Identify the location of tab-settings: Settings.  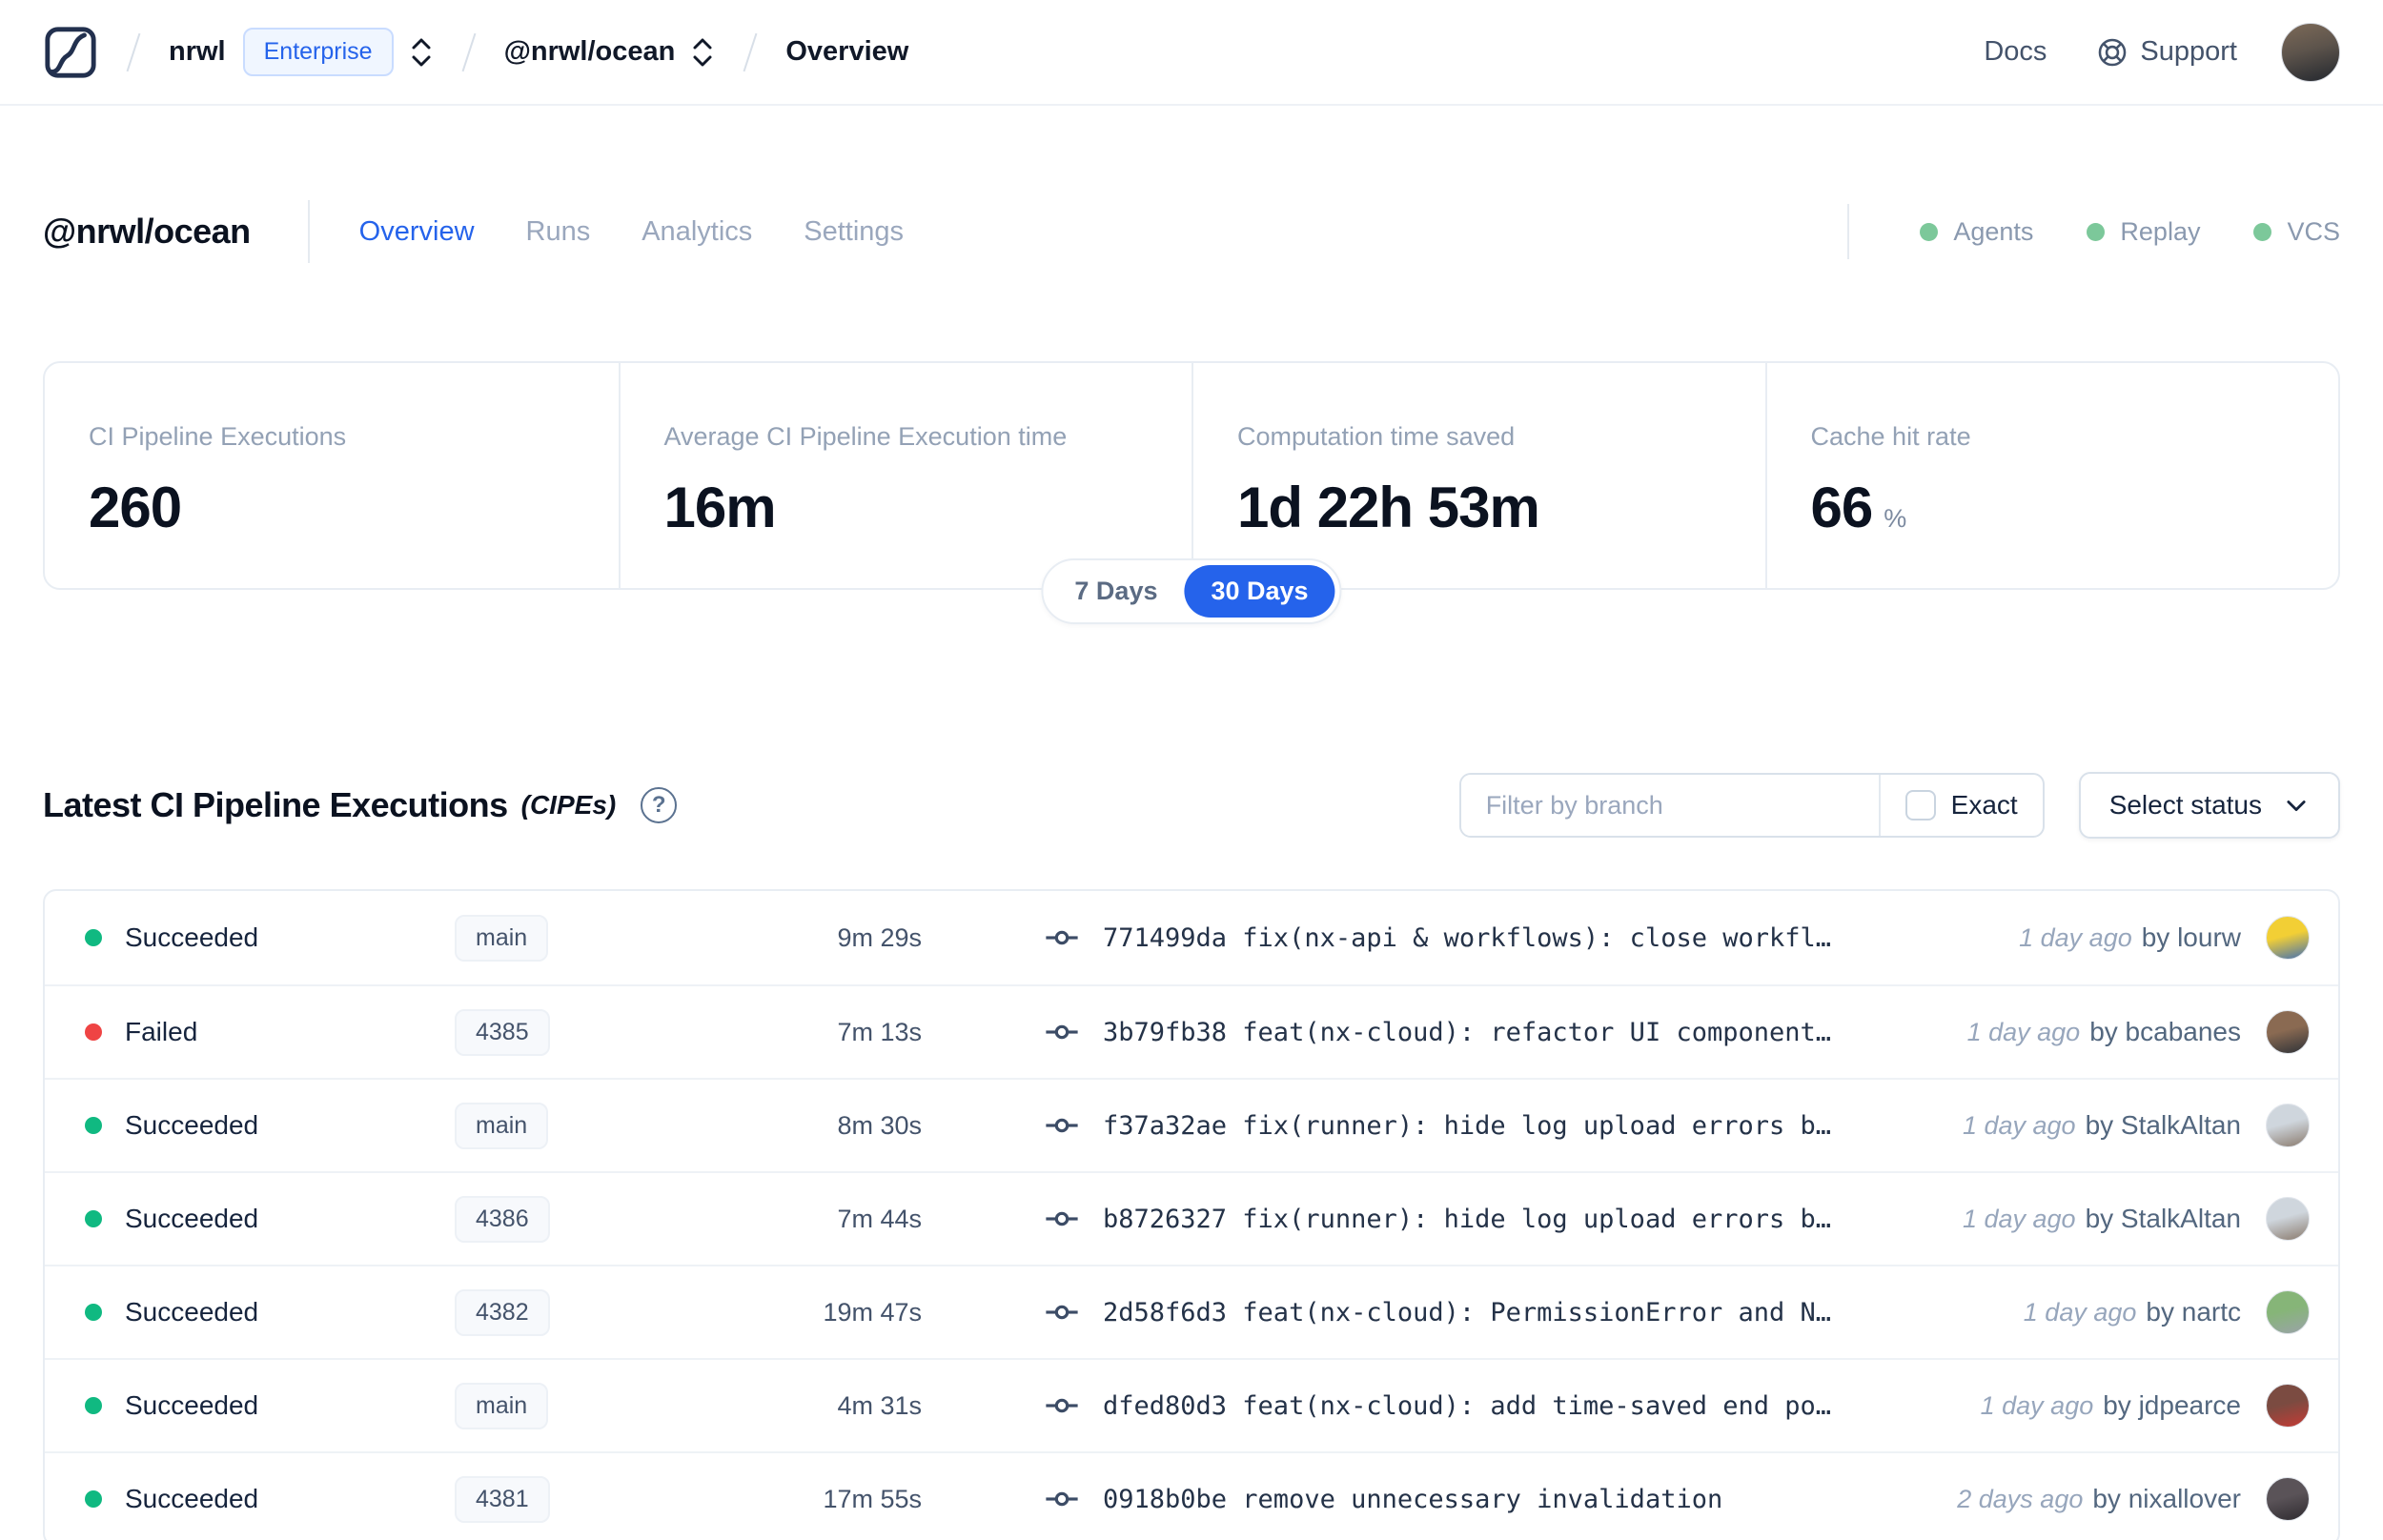
(854, 232).